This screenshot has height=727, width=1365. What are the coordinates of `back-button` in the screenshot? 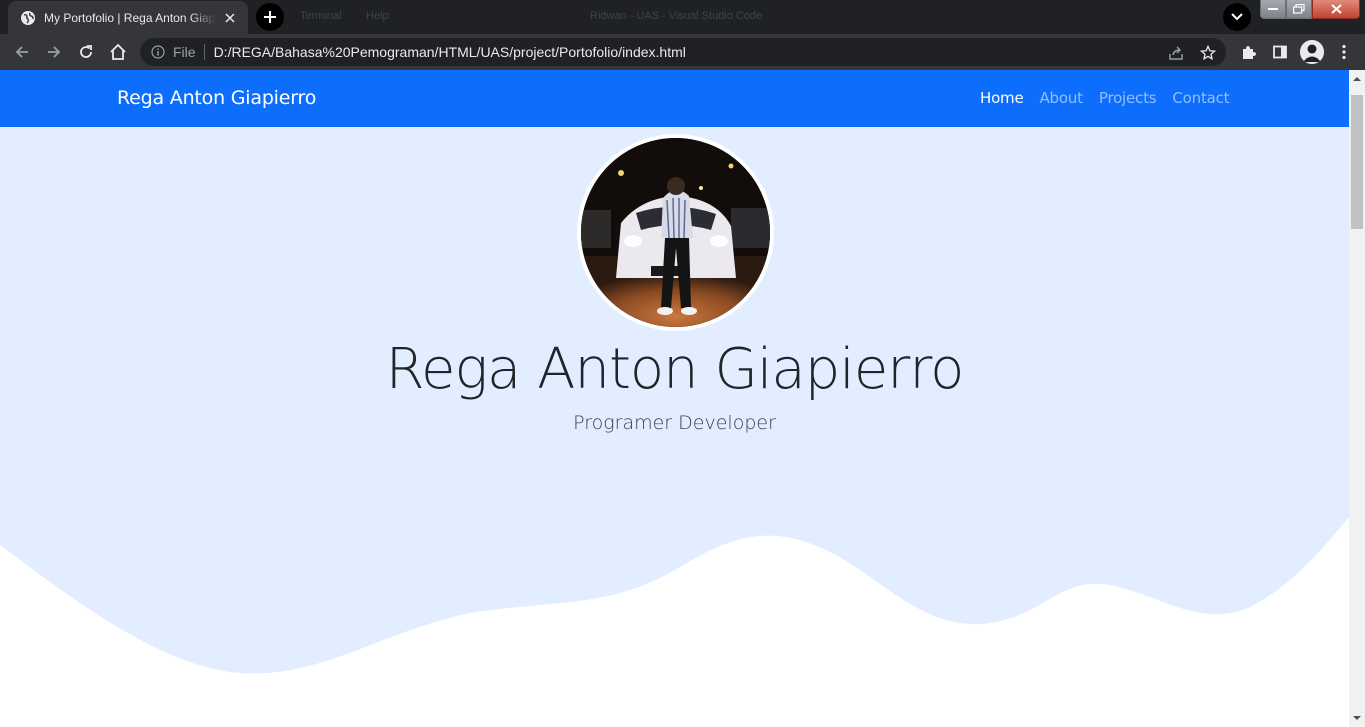 It's located at (22, 52).